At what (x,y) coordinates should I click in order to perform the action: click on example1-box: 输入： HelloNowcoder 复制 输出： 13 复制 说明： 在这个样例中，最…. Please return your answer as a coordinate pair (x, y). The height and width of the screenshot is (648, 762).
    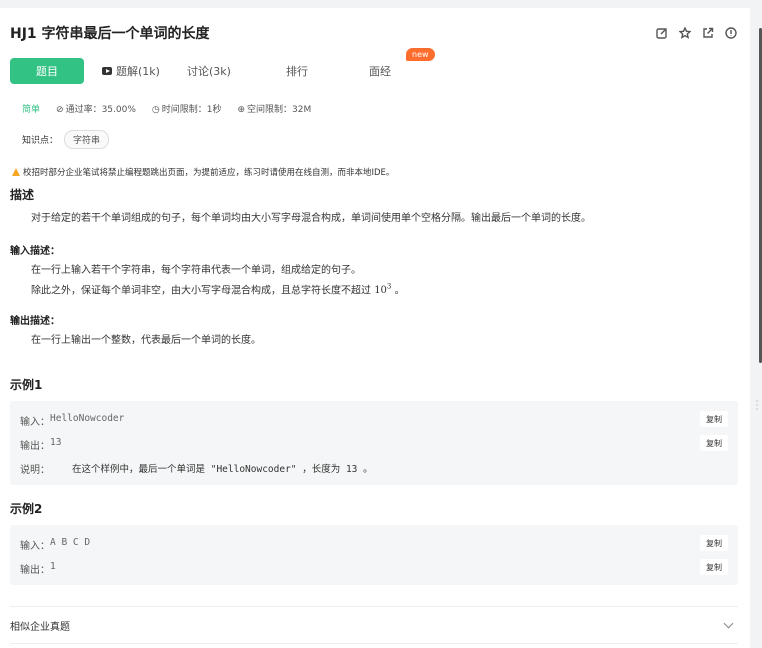
    Looking at the image, I should click on (374, 443).